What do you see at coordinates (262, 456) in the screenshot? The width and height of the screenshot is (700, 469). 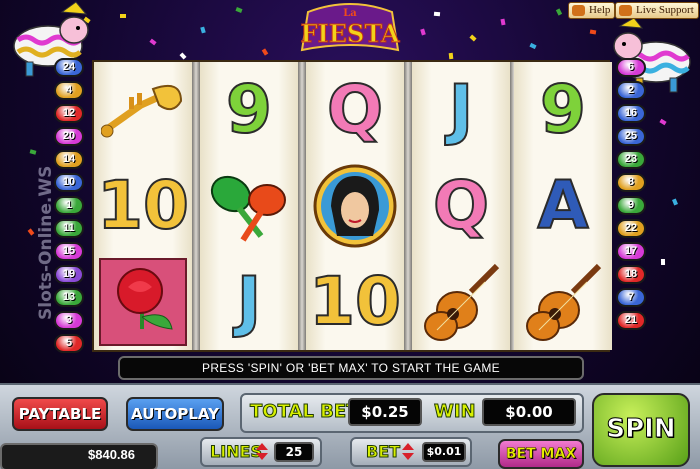 I see `lines-decrease-icon` at bounding box center [262, 456].